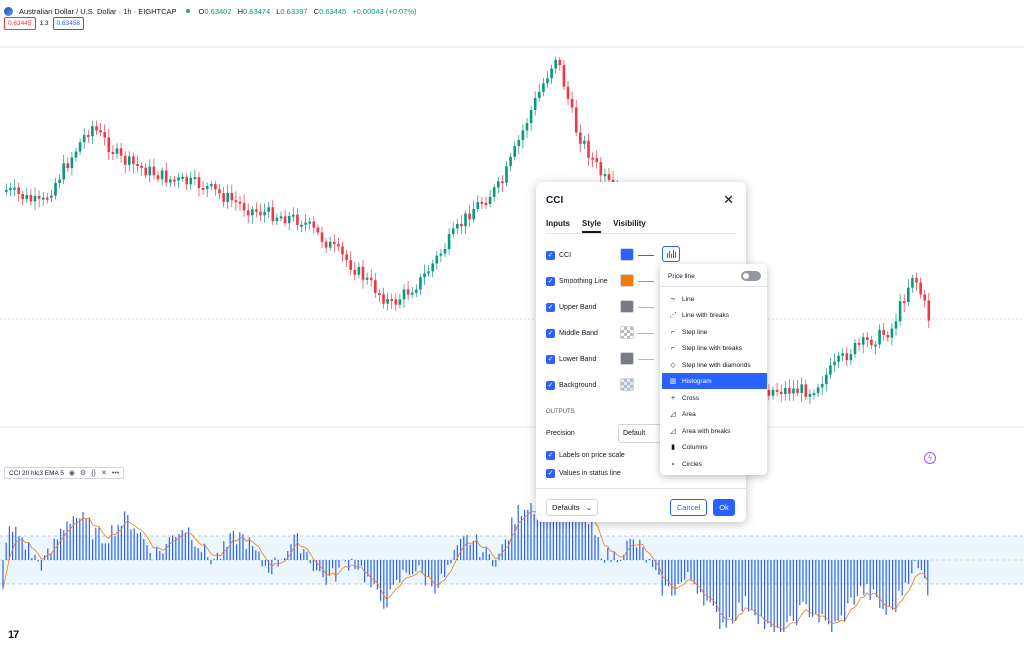  What do you see at coordinates (550, 255) in the screenshot?
I see `cci-checkbox: ✓` at bounding box center [550, 255].